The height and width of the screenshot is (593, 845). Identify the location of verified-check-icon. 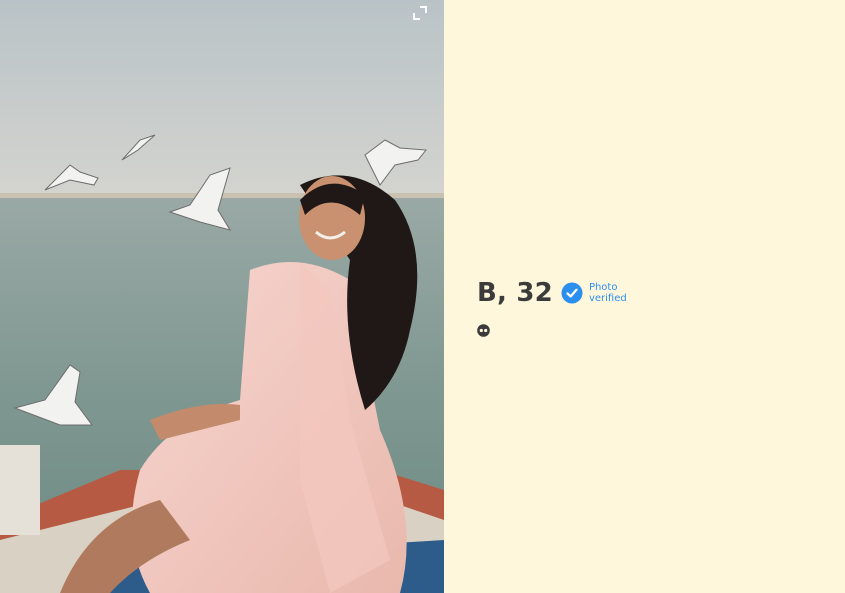
(572, 293).